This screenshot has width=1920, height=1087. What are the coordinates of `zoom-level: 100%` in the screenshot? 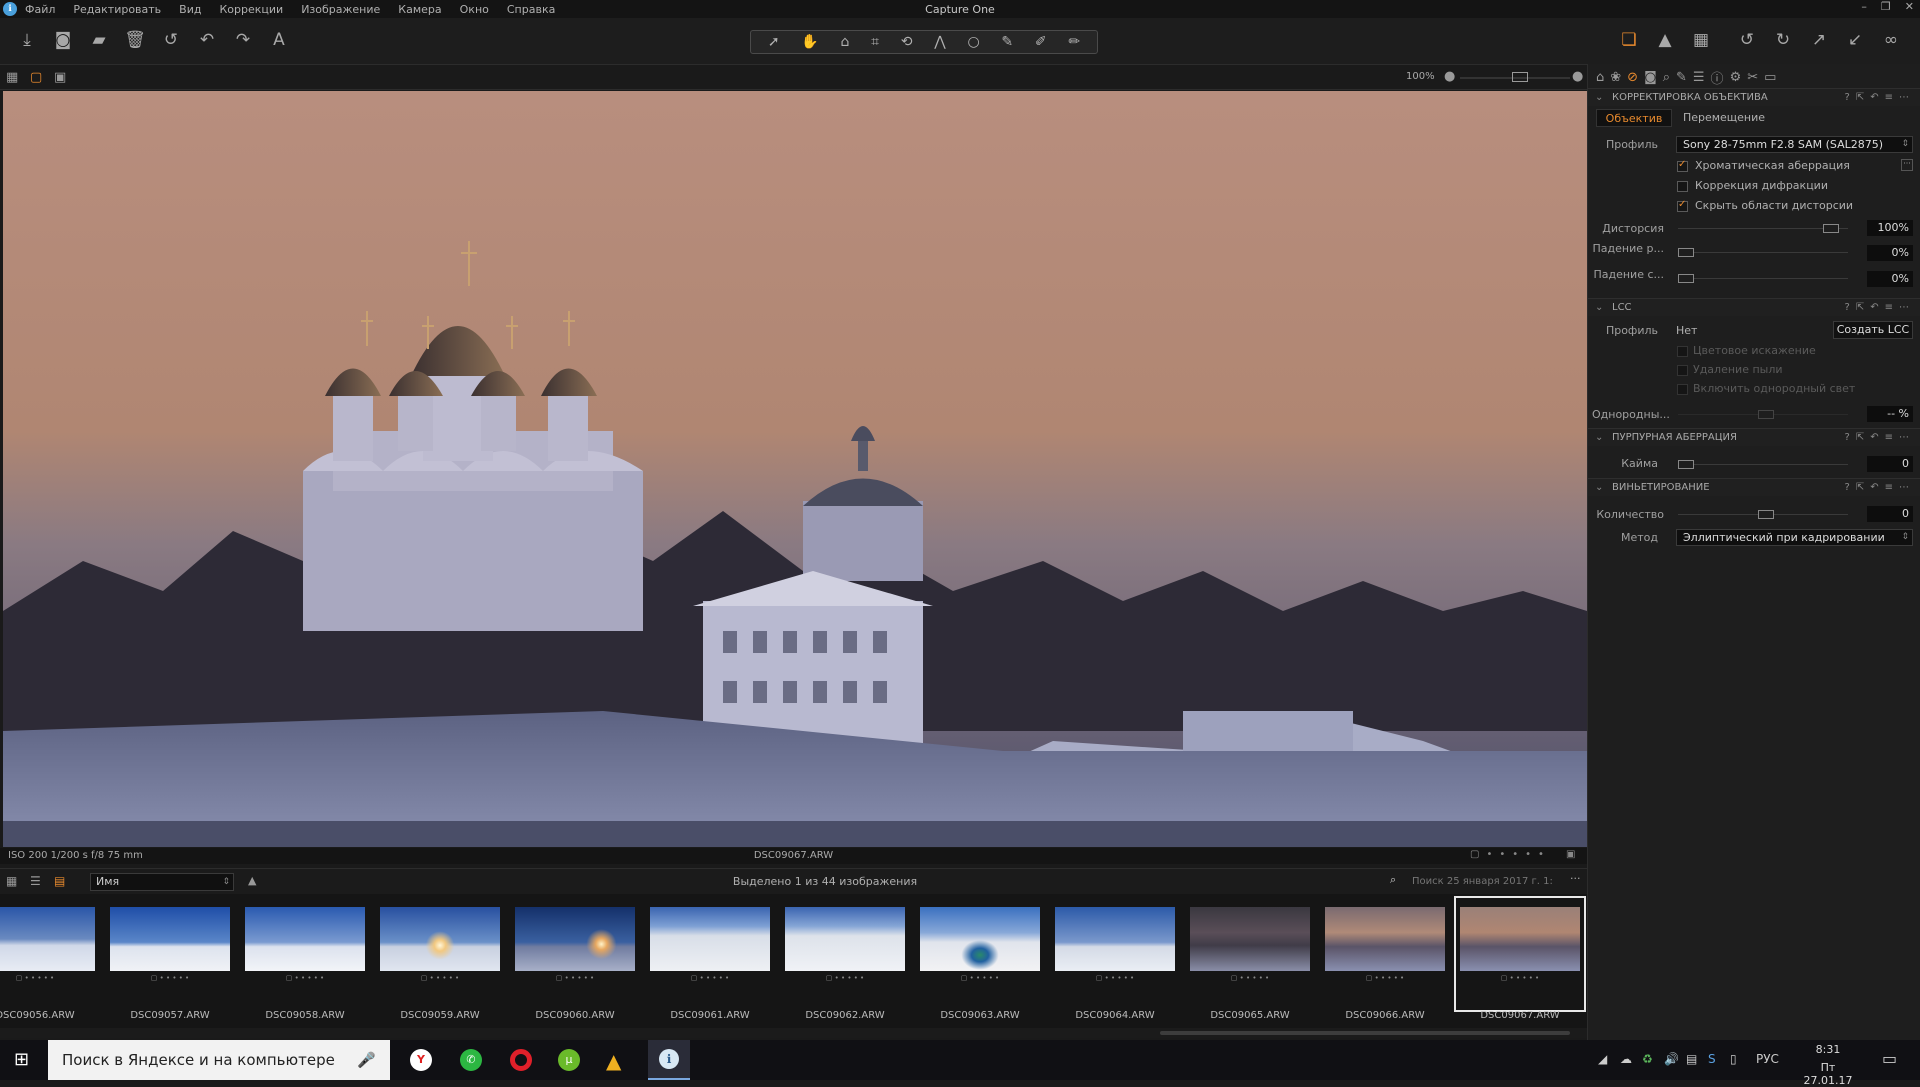 It's located at (1420, 76).